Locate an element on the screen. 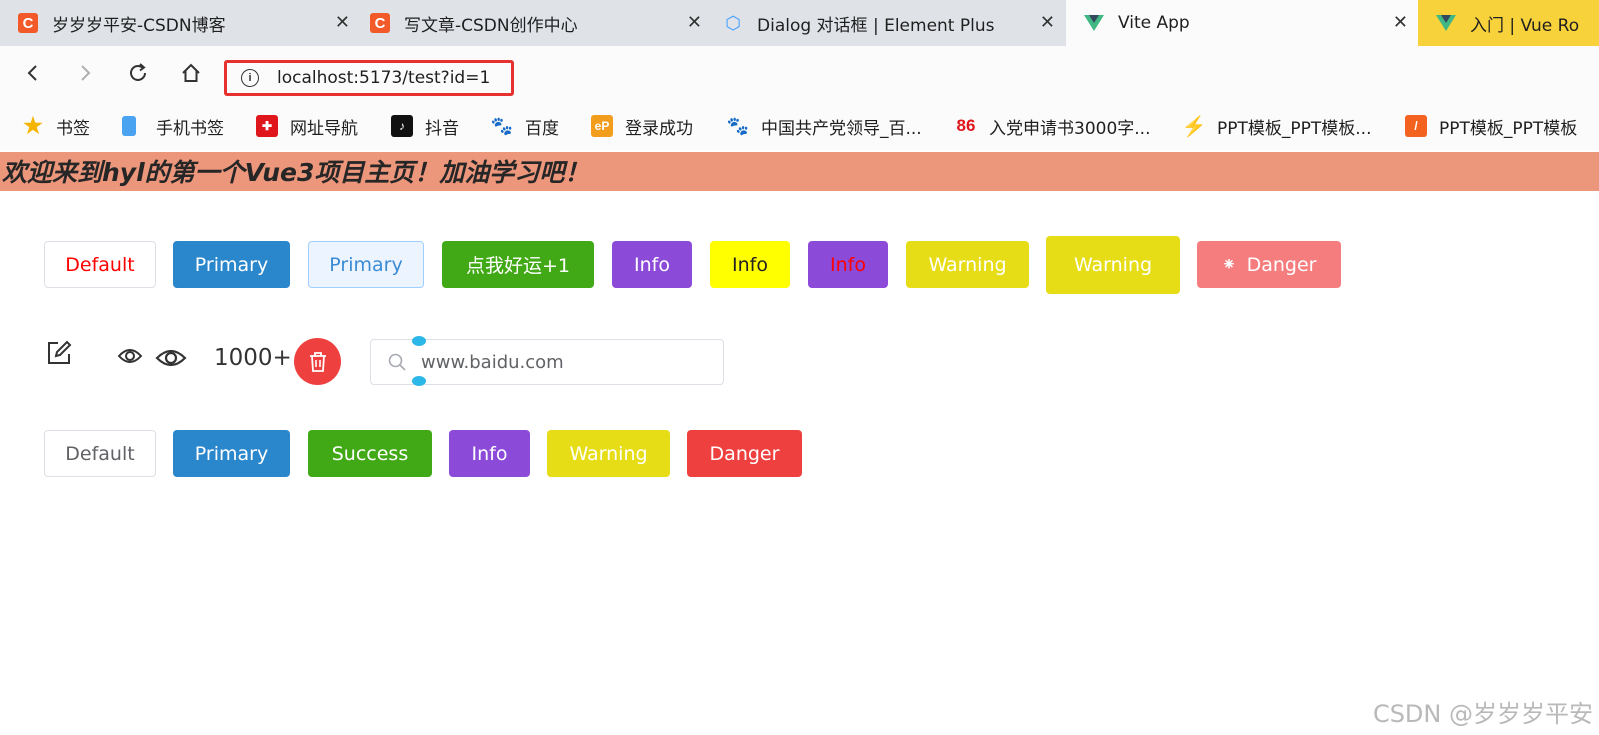  delete-circle-button is located at coordinates (317, 361).